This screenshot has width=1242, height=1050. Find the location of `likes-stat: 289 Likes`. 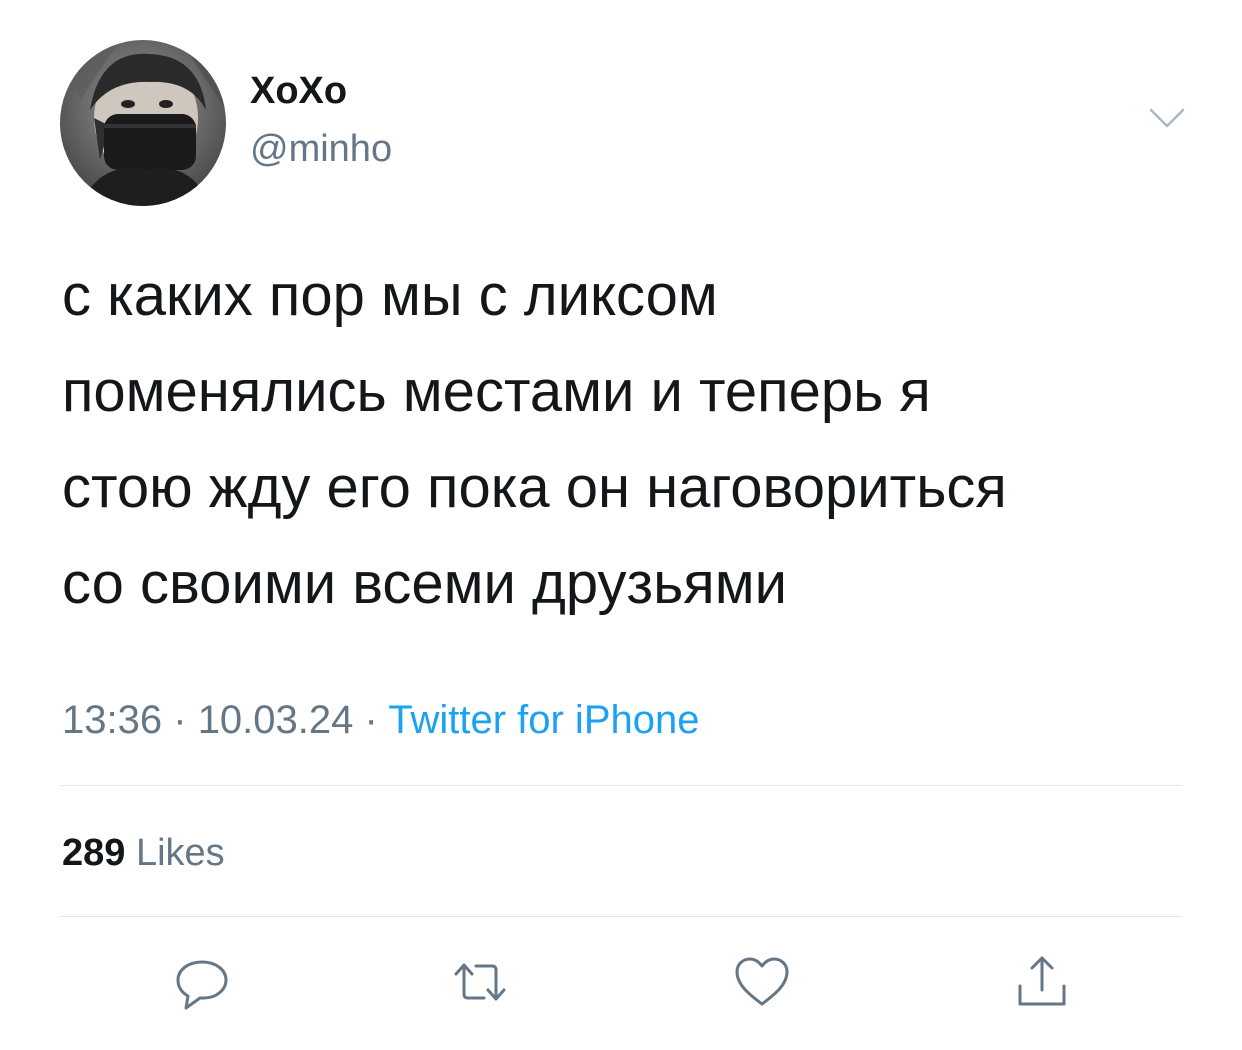

likes-stat: 289 Likes is located at coordinates (143, 853).